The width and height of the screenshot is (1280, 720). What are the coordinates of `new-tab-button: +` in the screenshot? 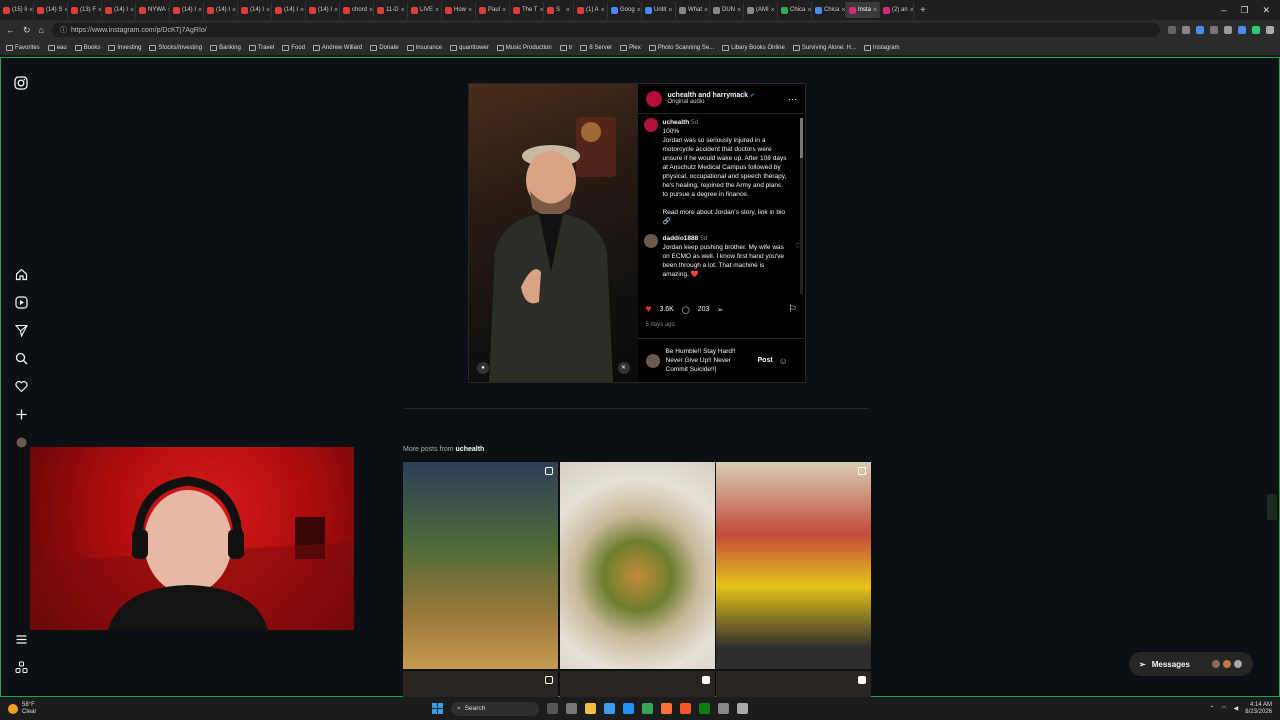 It's located at (923, 10).